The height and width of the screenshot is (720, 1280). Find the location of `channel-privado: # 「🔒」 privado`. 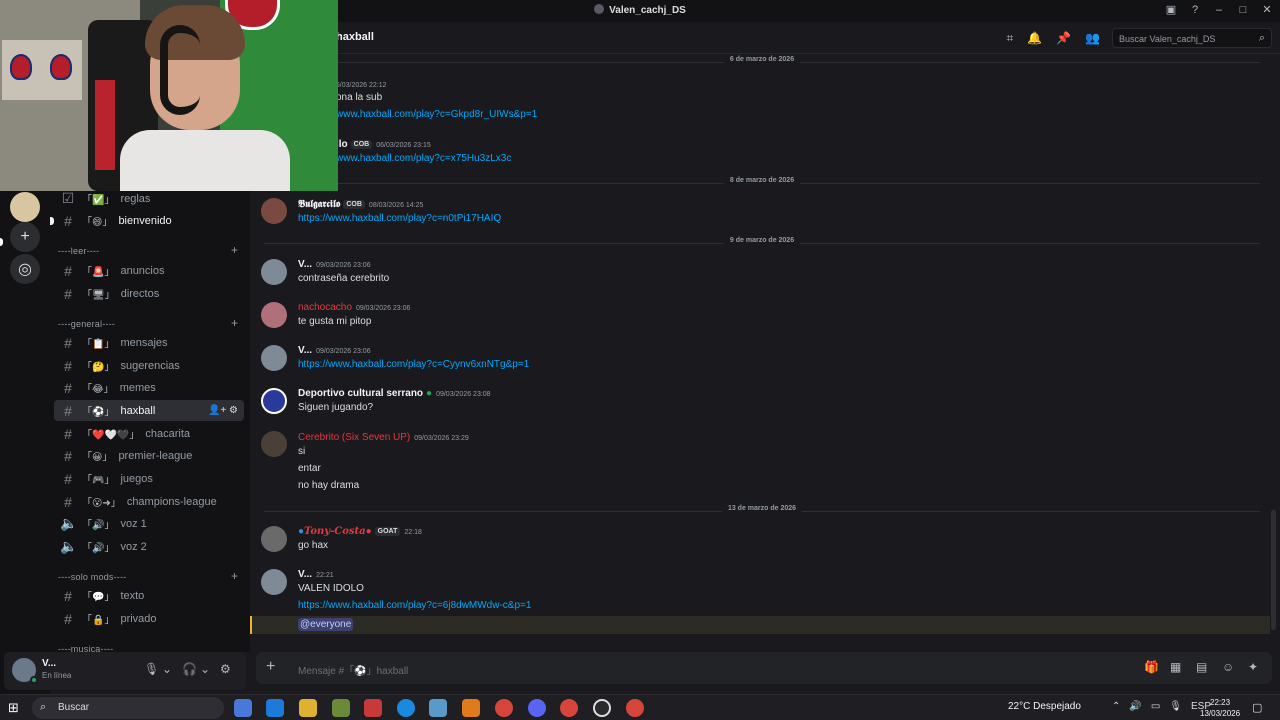

channel-privado: # 「🔒」 privado is located at coordinates (149, 618).